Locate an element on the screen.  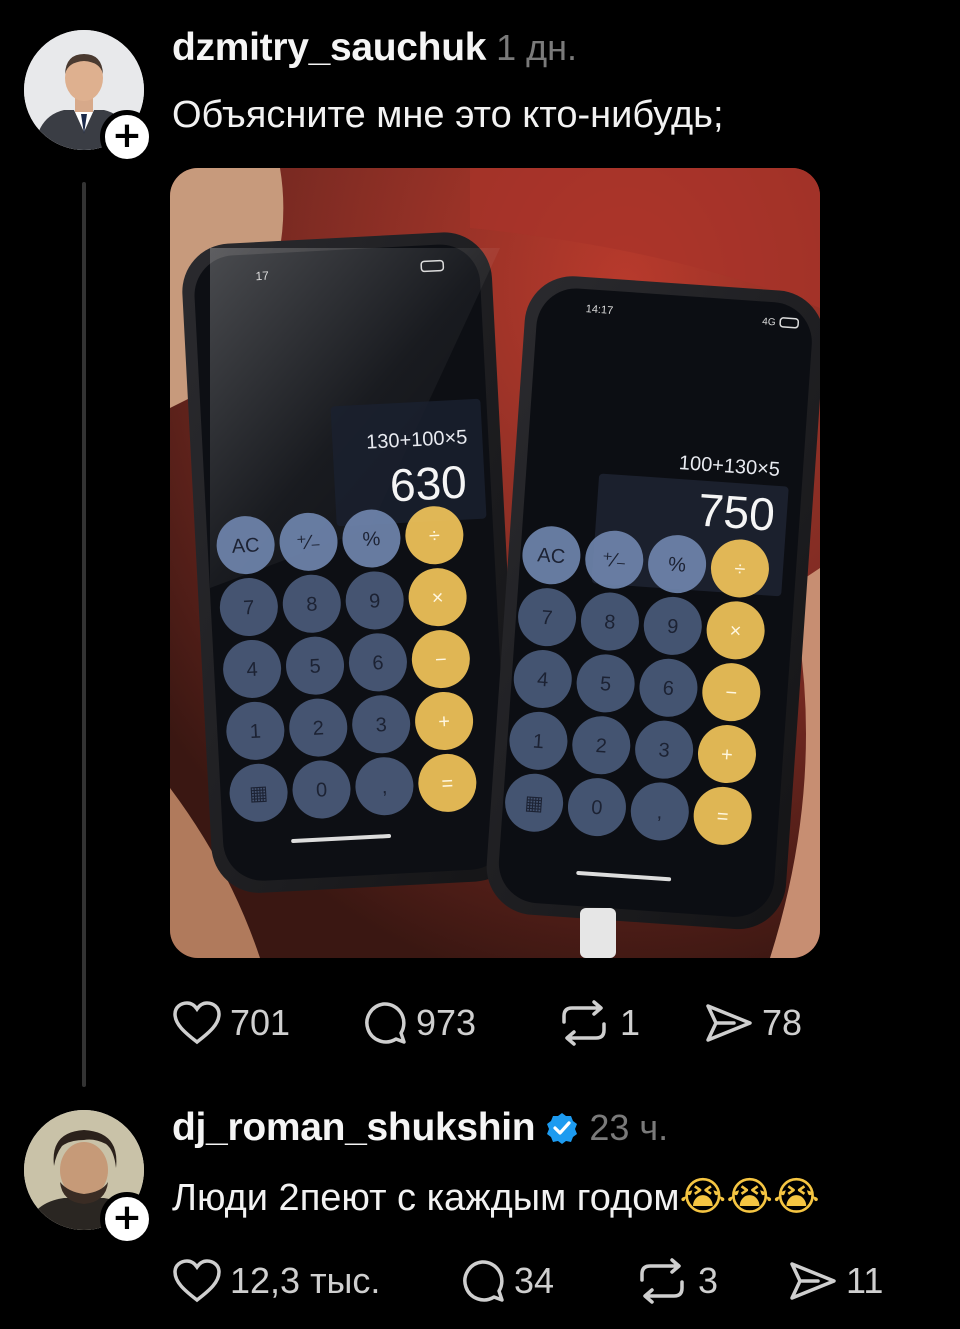
reply-actions: 12,3 тыс. 34 3 11 is located at coordinates (527, 1281).